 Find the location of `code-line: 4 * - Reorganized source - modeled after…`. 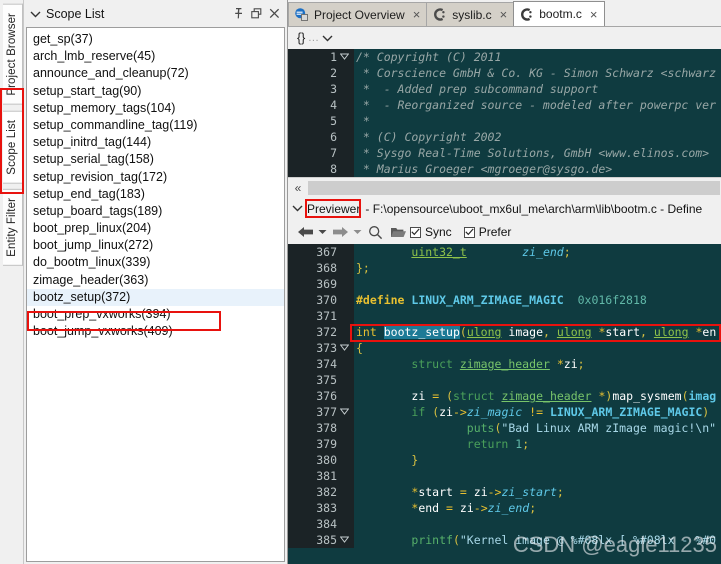

code-line: 4 * - Reorganized source - modeled after… is located at coordinates (504, 105).